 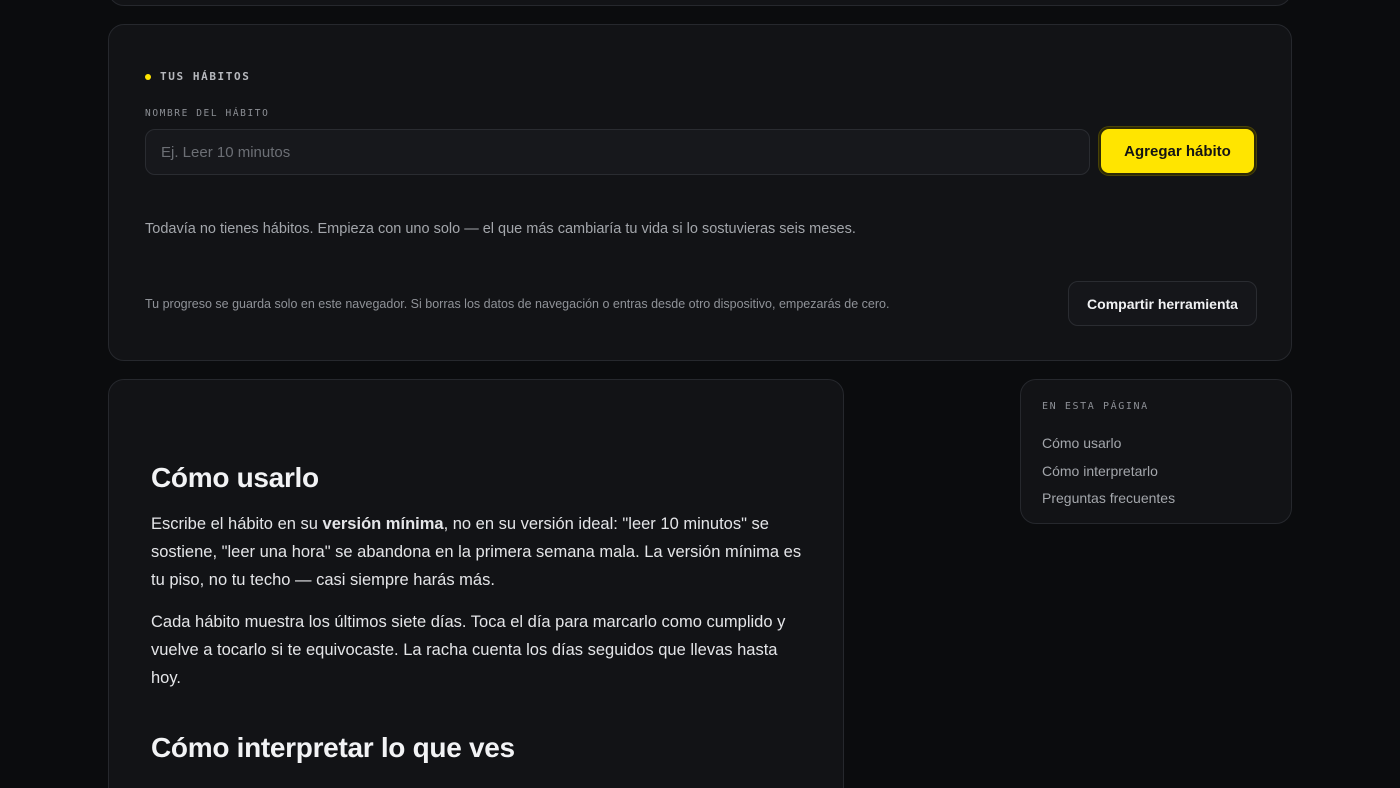 What do you see at coordinates (1108, 499) in the screenshot?
I see `toc-link-faq: Preguntas frecuentes` at bounding box center [1108, 499].